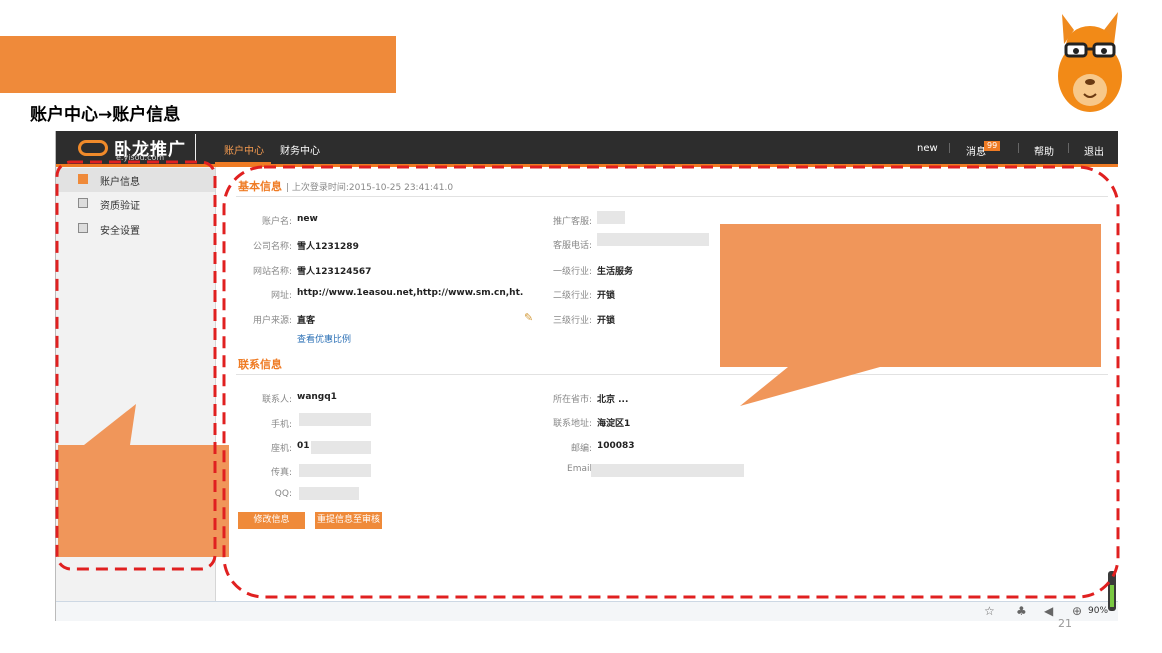 This screenshot has width=1162, height=653. What do you see at coordinates (143, 501) in the screenshot?
I see `callout-box-left` at bounding box center [143, 501].